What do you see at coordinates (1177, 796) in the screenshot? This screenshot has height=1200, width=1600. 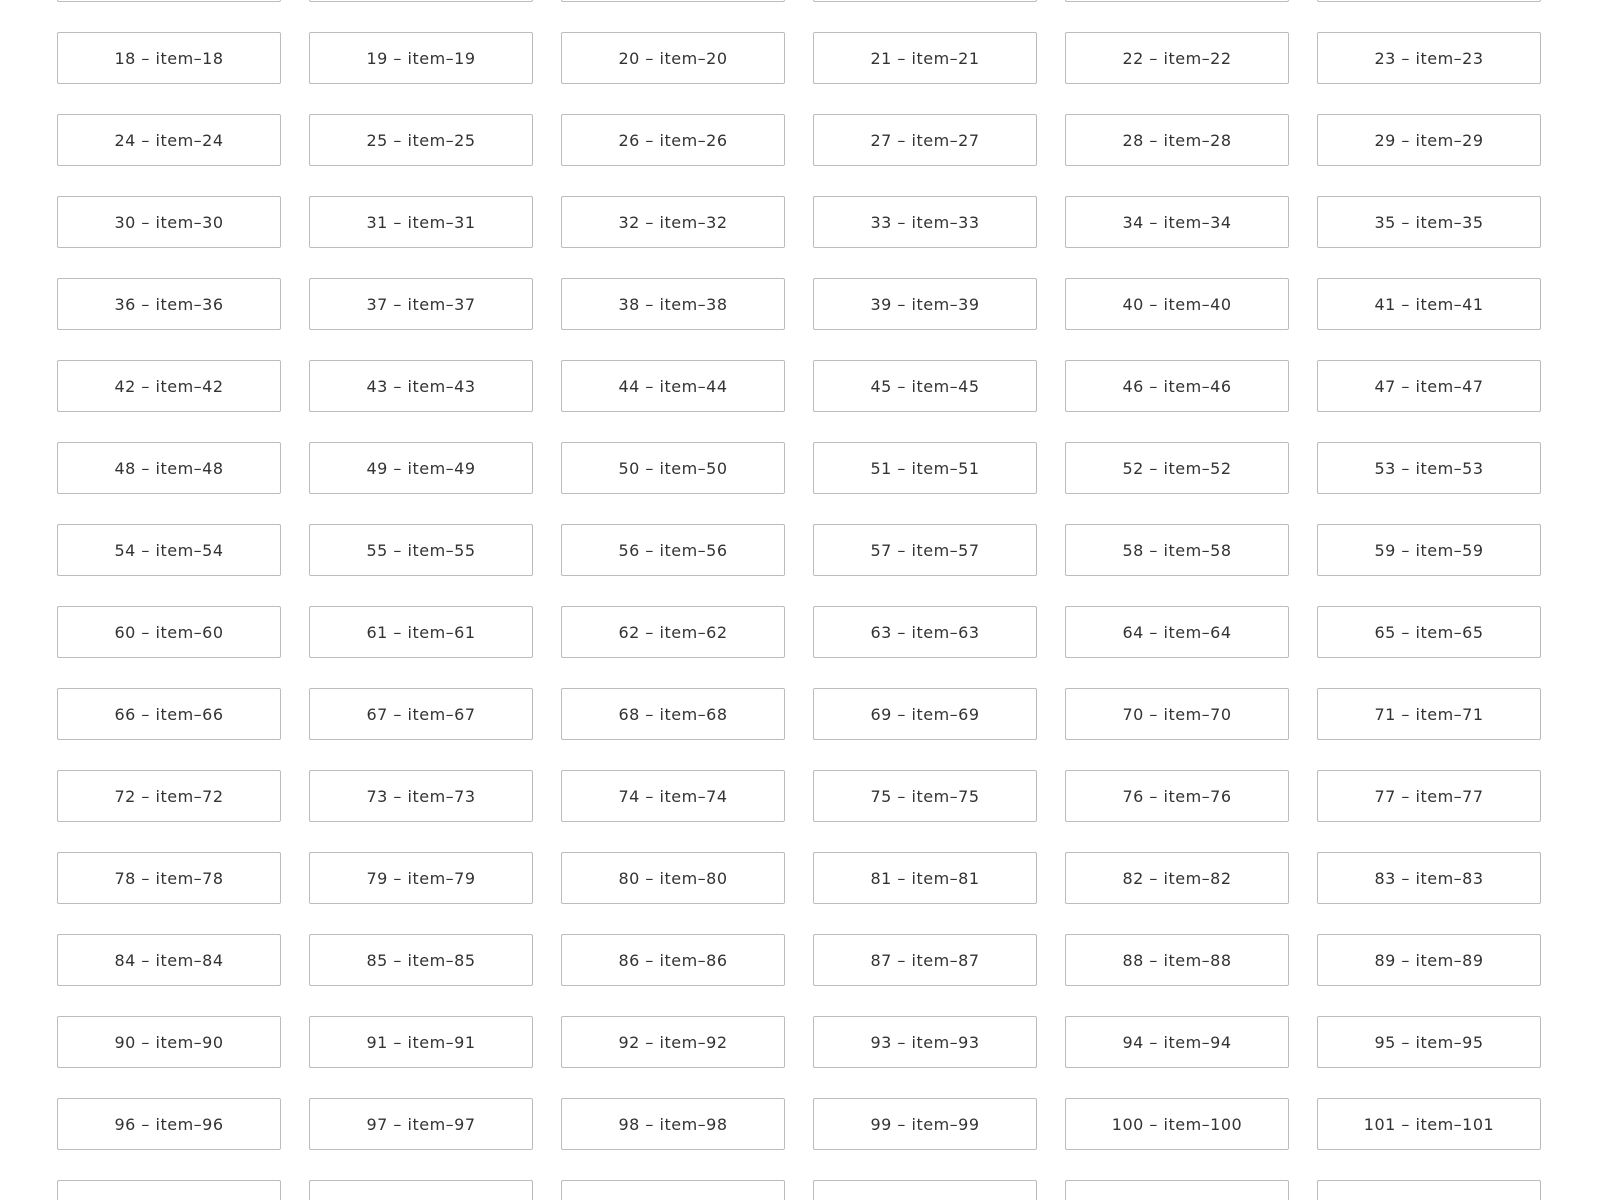 I see `grid-item-button: 76 – item–76` at bounding box center [1177, 796].